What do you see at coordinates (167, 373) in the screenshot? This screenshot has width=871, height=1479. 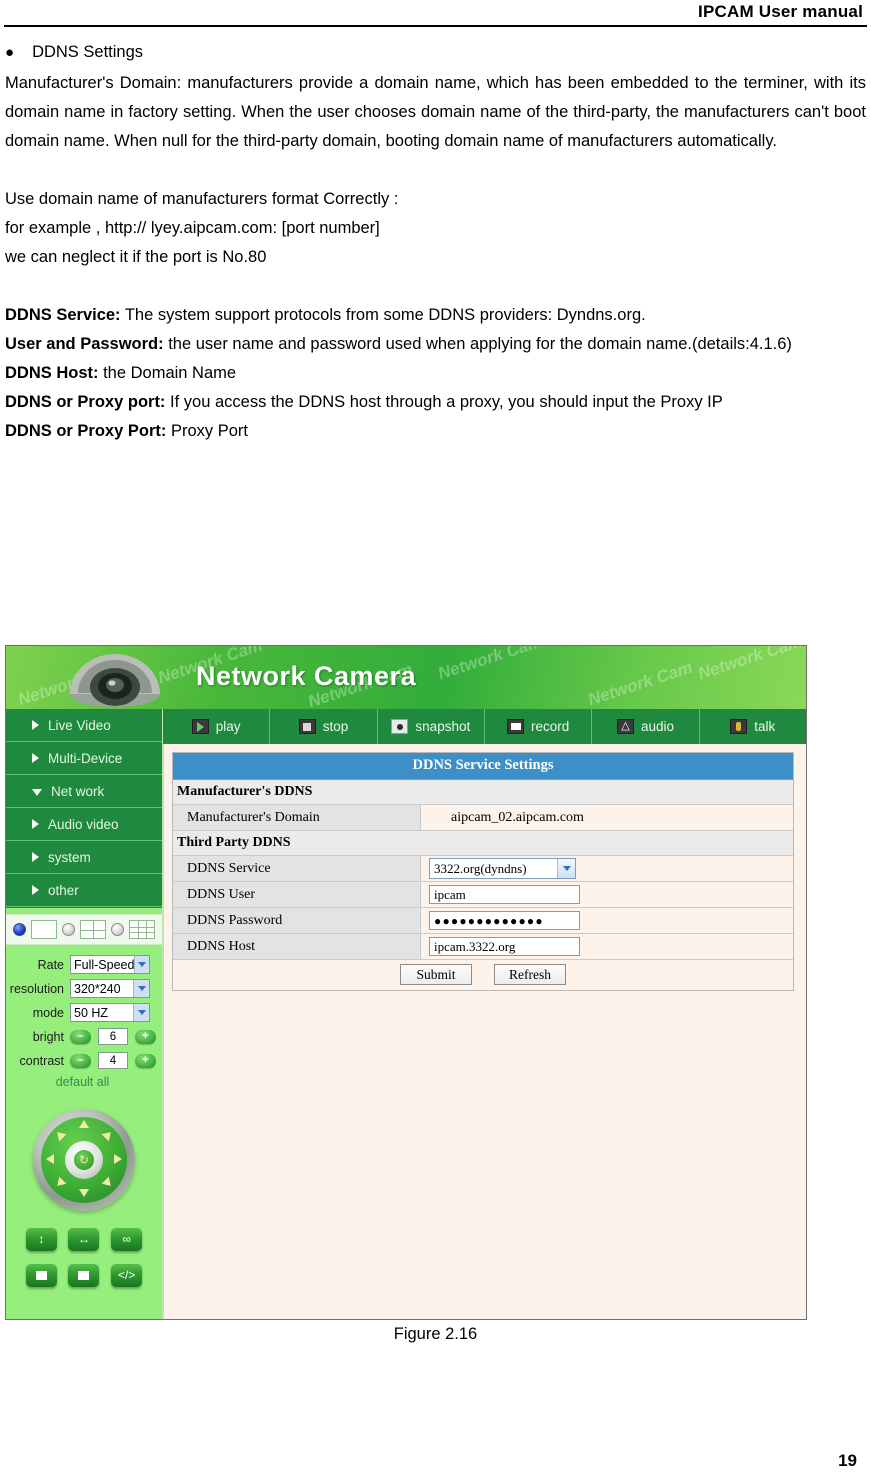 I see `definition-desc: the Domain Name` at bounding box center [167, 373].